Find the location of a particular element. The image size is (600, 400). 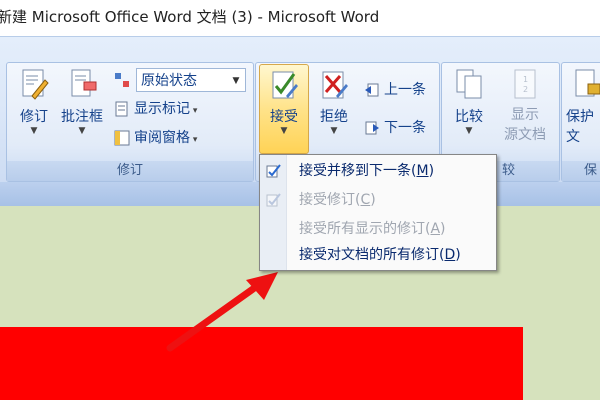

accept-icon is located at coordinates (285, 85).